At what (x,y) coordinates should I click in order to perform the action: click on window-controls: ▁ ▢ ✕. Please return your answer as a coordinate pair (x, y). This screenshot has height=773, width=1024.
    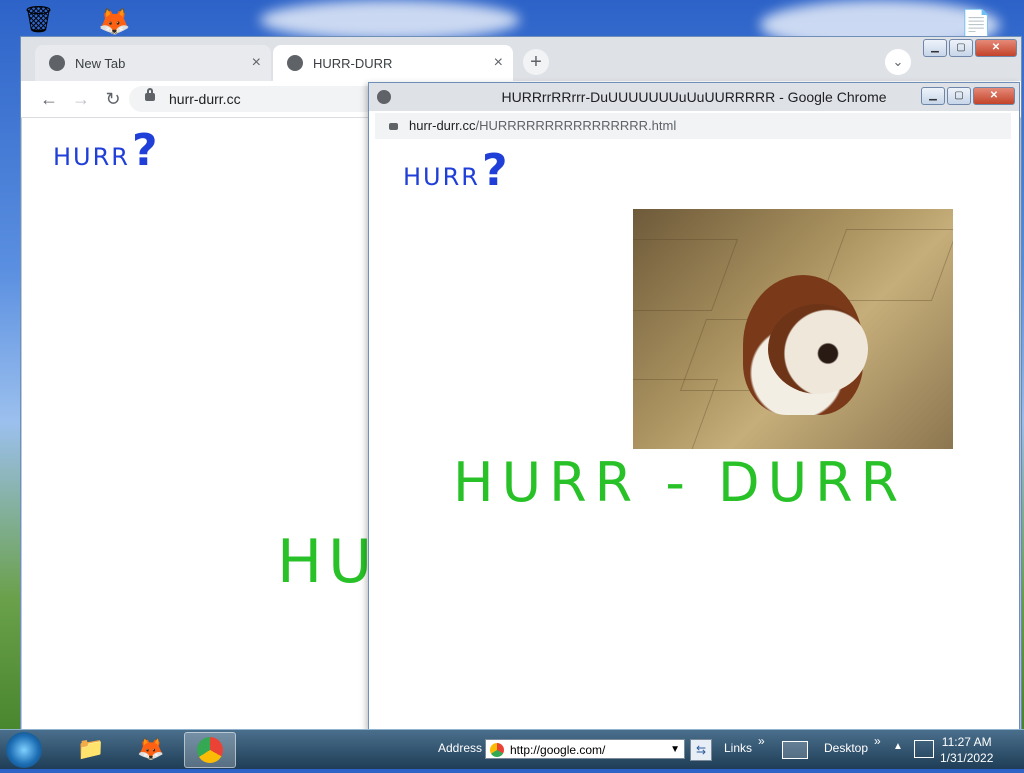
    Looking at the image, I should click on (970, 48).